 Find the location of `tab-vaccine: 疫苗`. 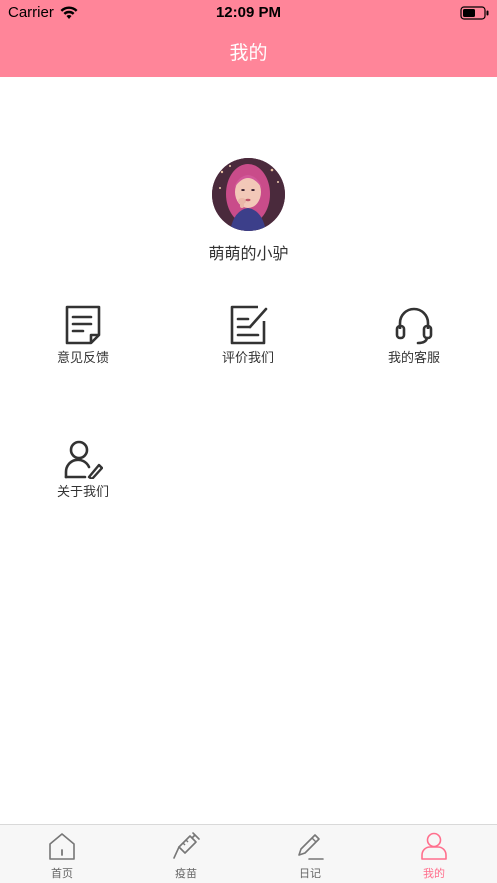

tab-vaccine: 疫苗 is located at coordinates (186, 856).